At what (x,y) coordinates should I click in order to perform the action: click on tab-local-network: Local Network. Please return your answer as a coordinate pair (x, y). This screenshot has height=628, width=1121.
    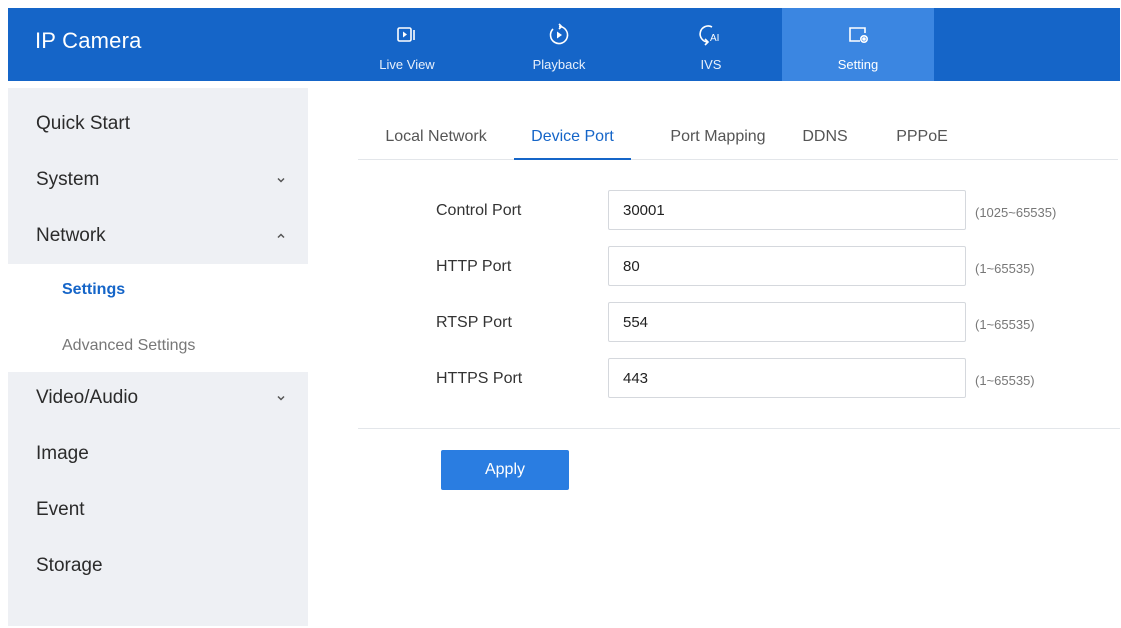
    Looking at the image, I should click on (436, 140).